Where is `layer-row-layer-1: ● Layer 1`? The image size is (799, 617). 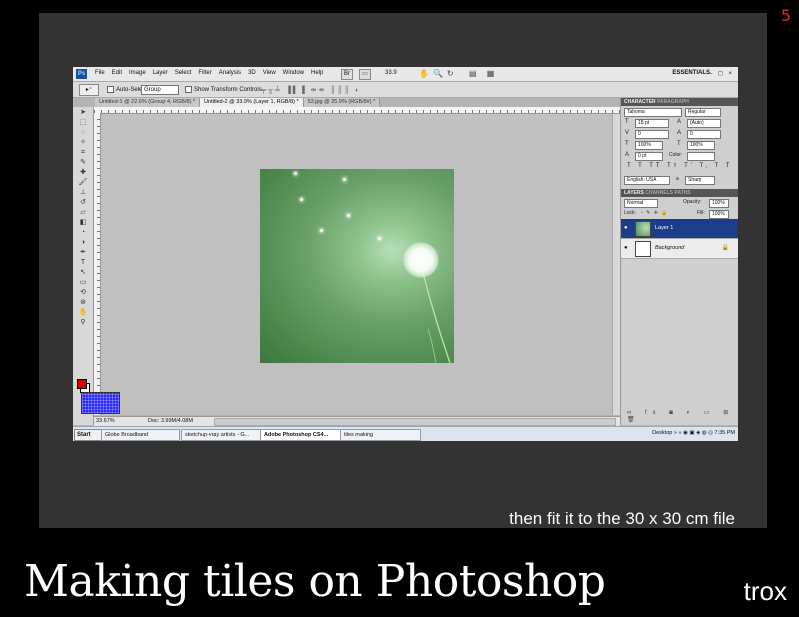 layer-row-layer-1: ● Layer 1 is located at coordinates (679, 229).